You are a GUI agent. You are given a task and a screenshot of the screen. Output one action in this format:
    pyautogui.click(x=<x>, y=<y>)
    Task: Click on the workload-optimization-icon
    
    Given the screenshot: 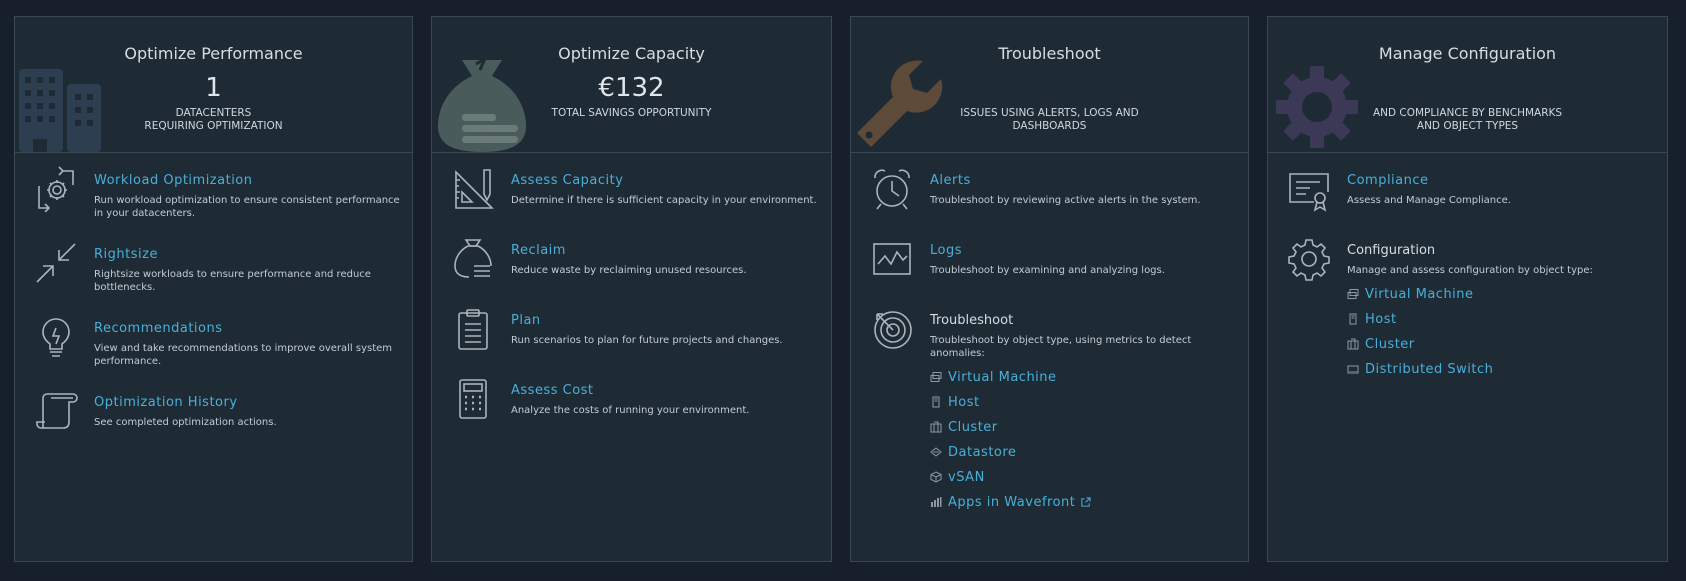 What is the action you would take?
    pyautogui.click(x=56, y=189)
    